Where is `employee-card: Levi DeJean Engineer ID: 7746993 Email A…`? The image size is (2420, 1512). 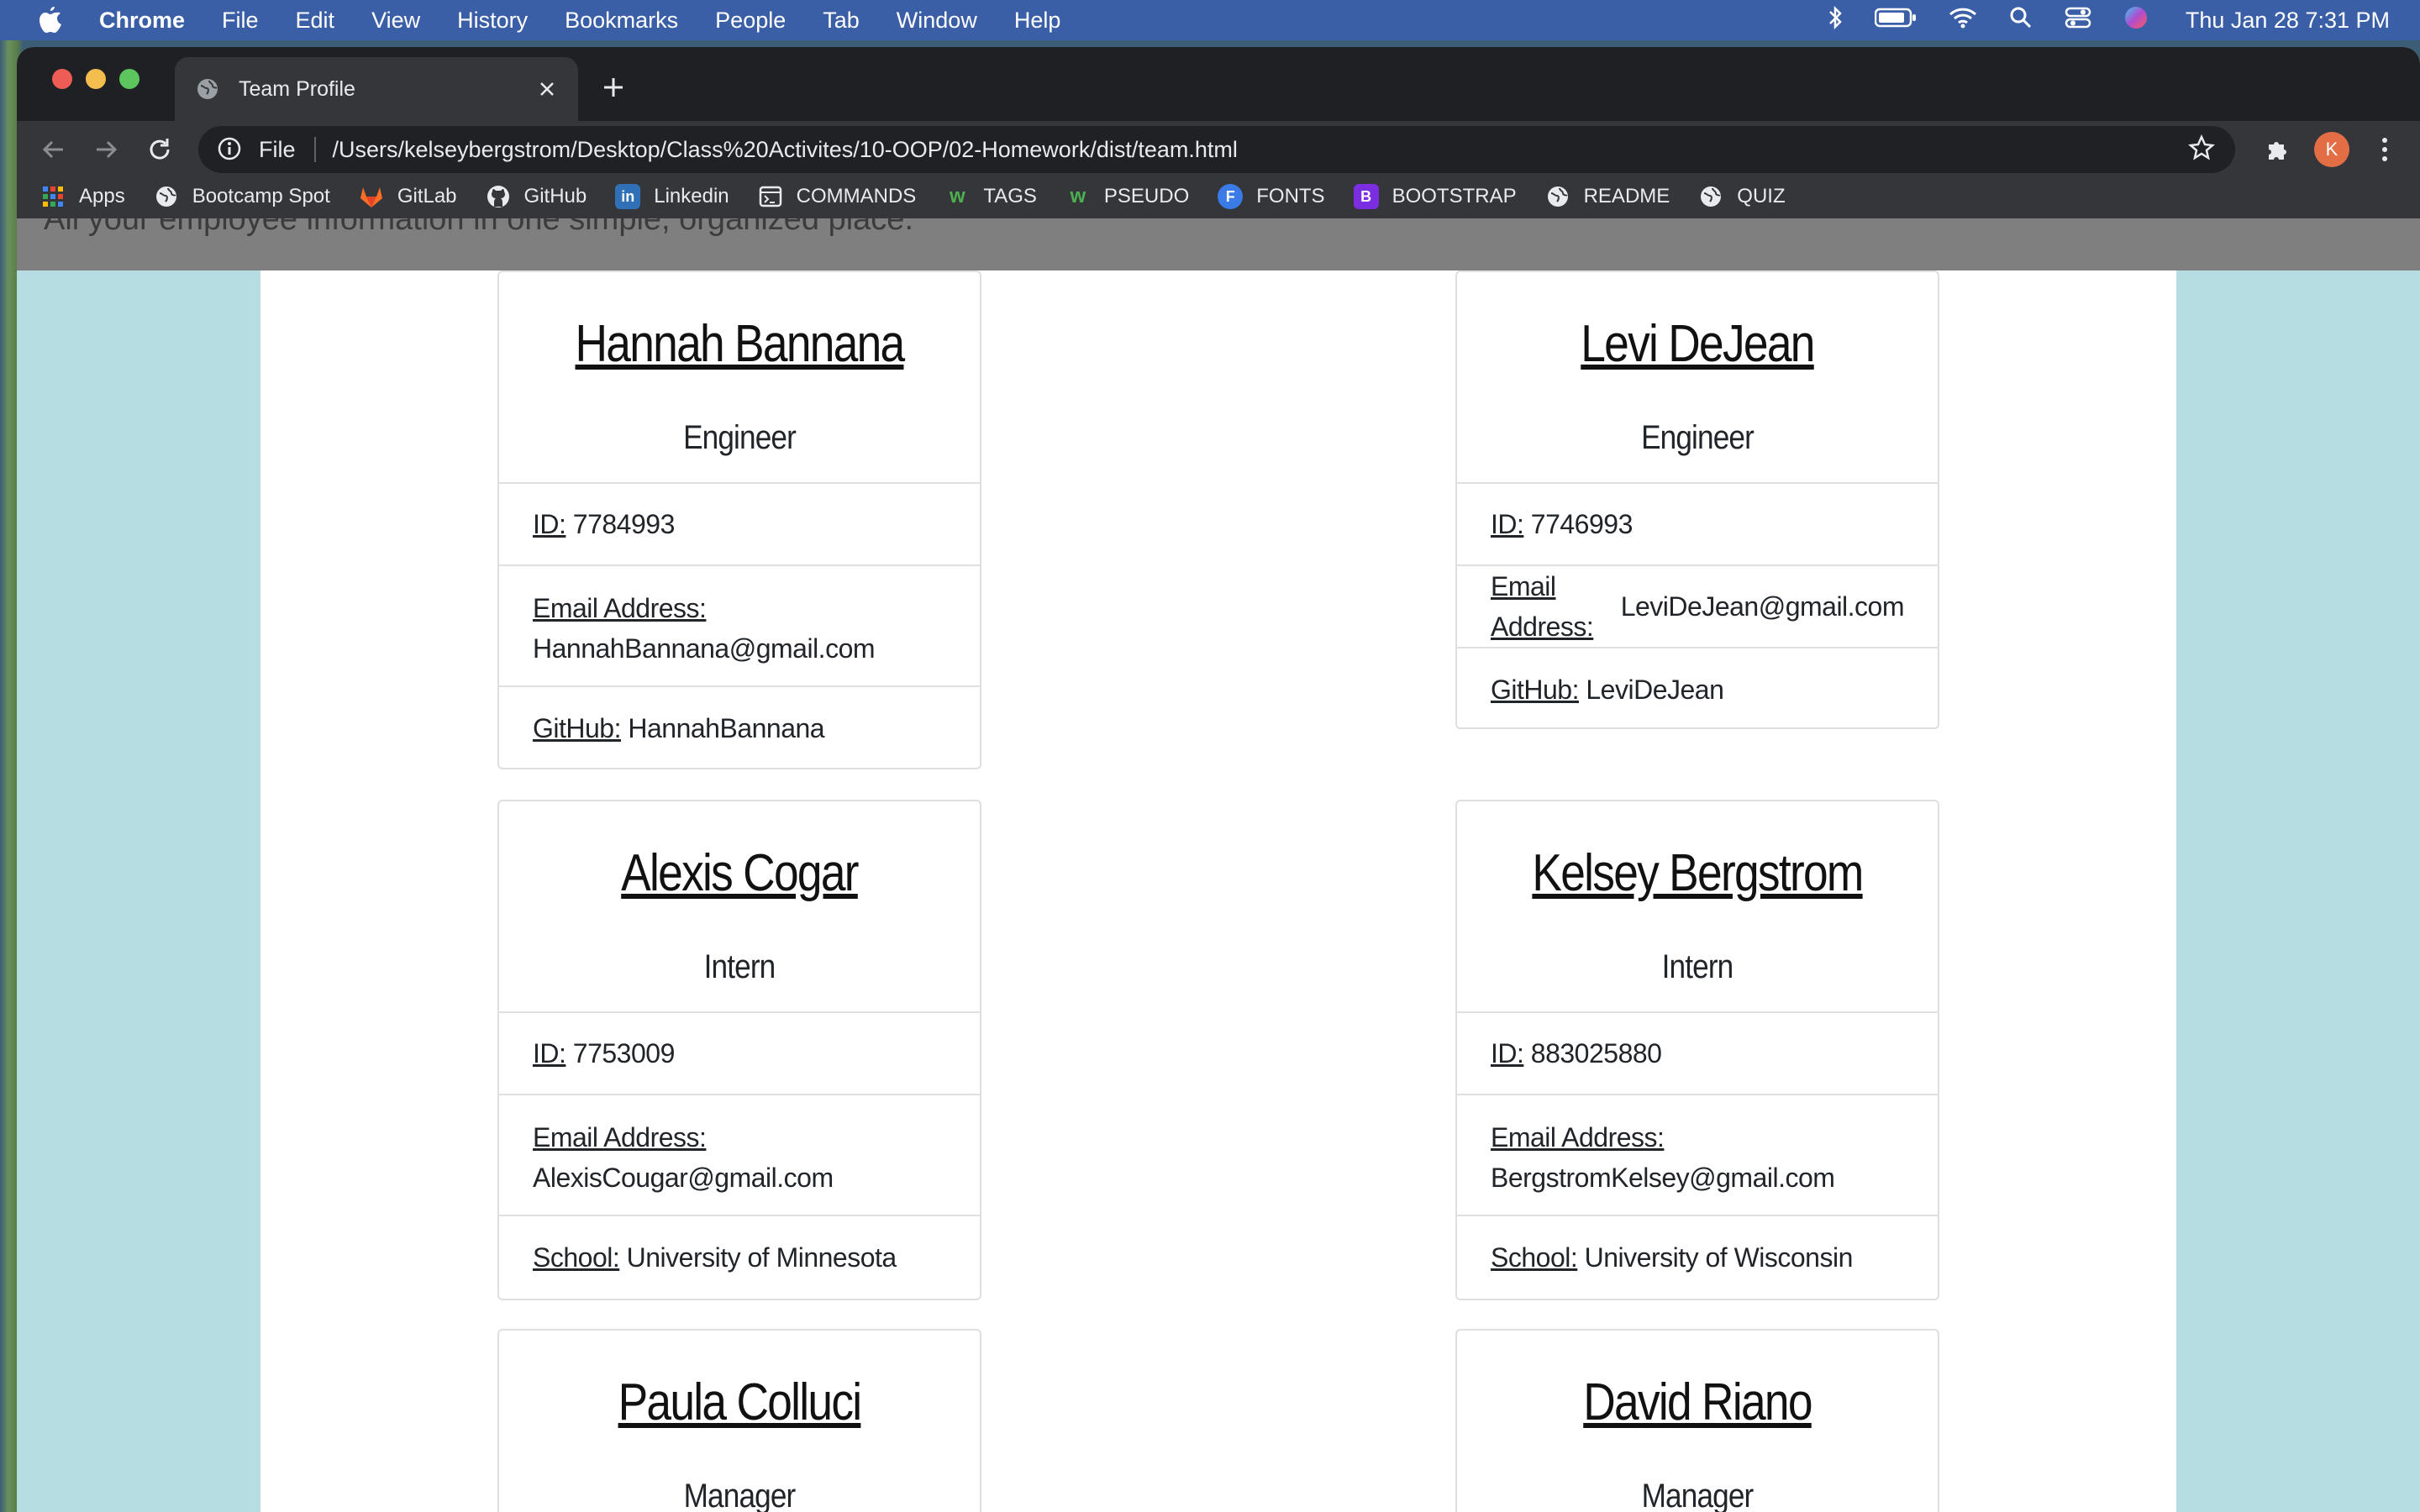 employee-card: Levi DeJean Engineer ID: 7746993 Email A… is located at coordinates (1697, 499).